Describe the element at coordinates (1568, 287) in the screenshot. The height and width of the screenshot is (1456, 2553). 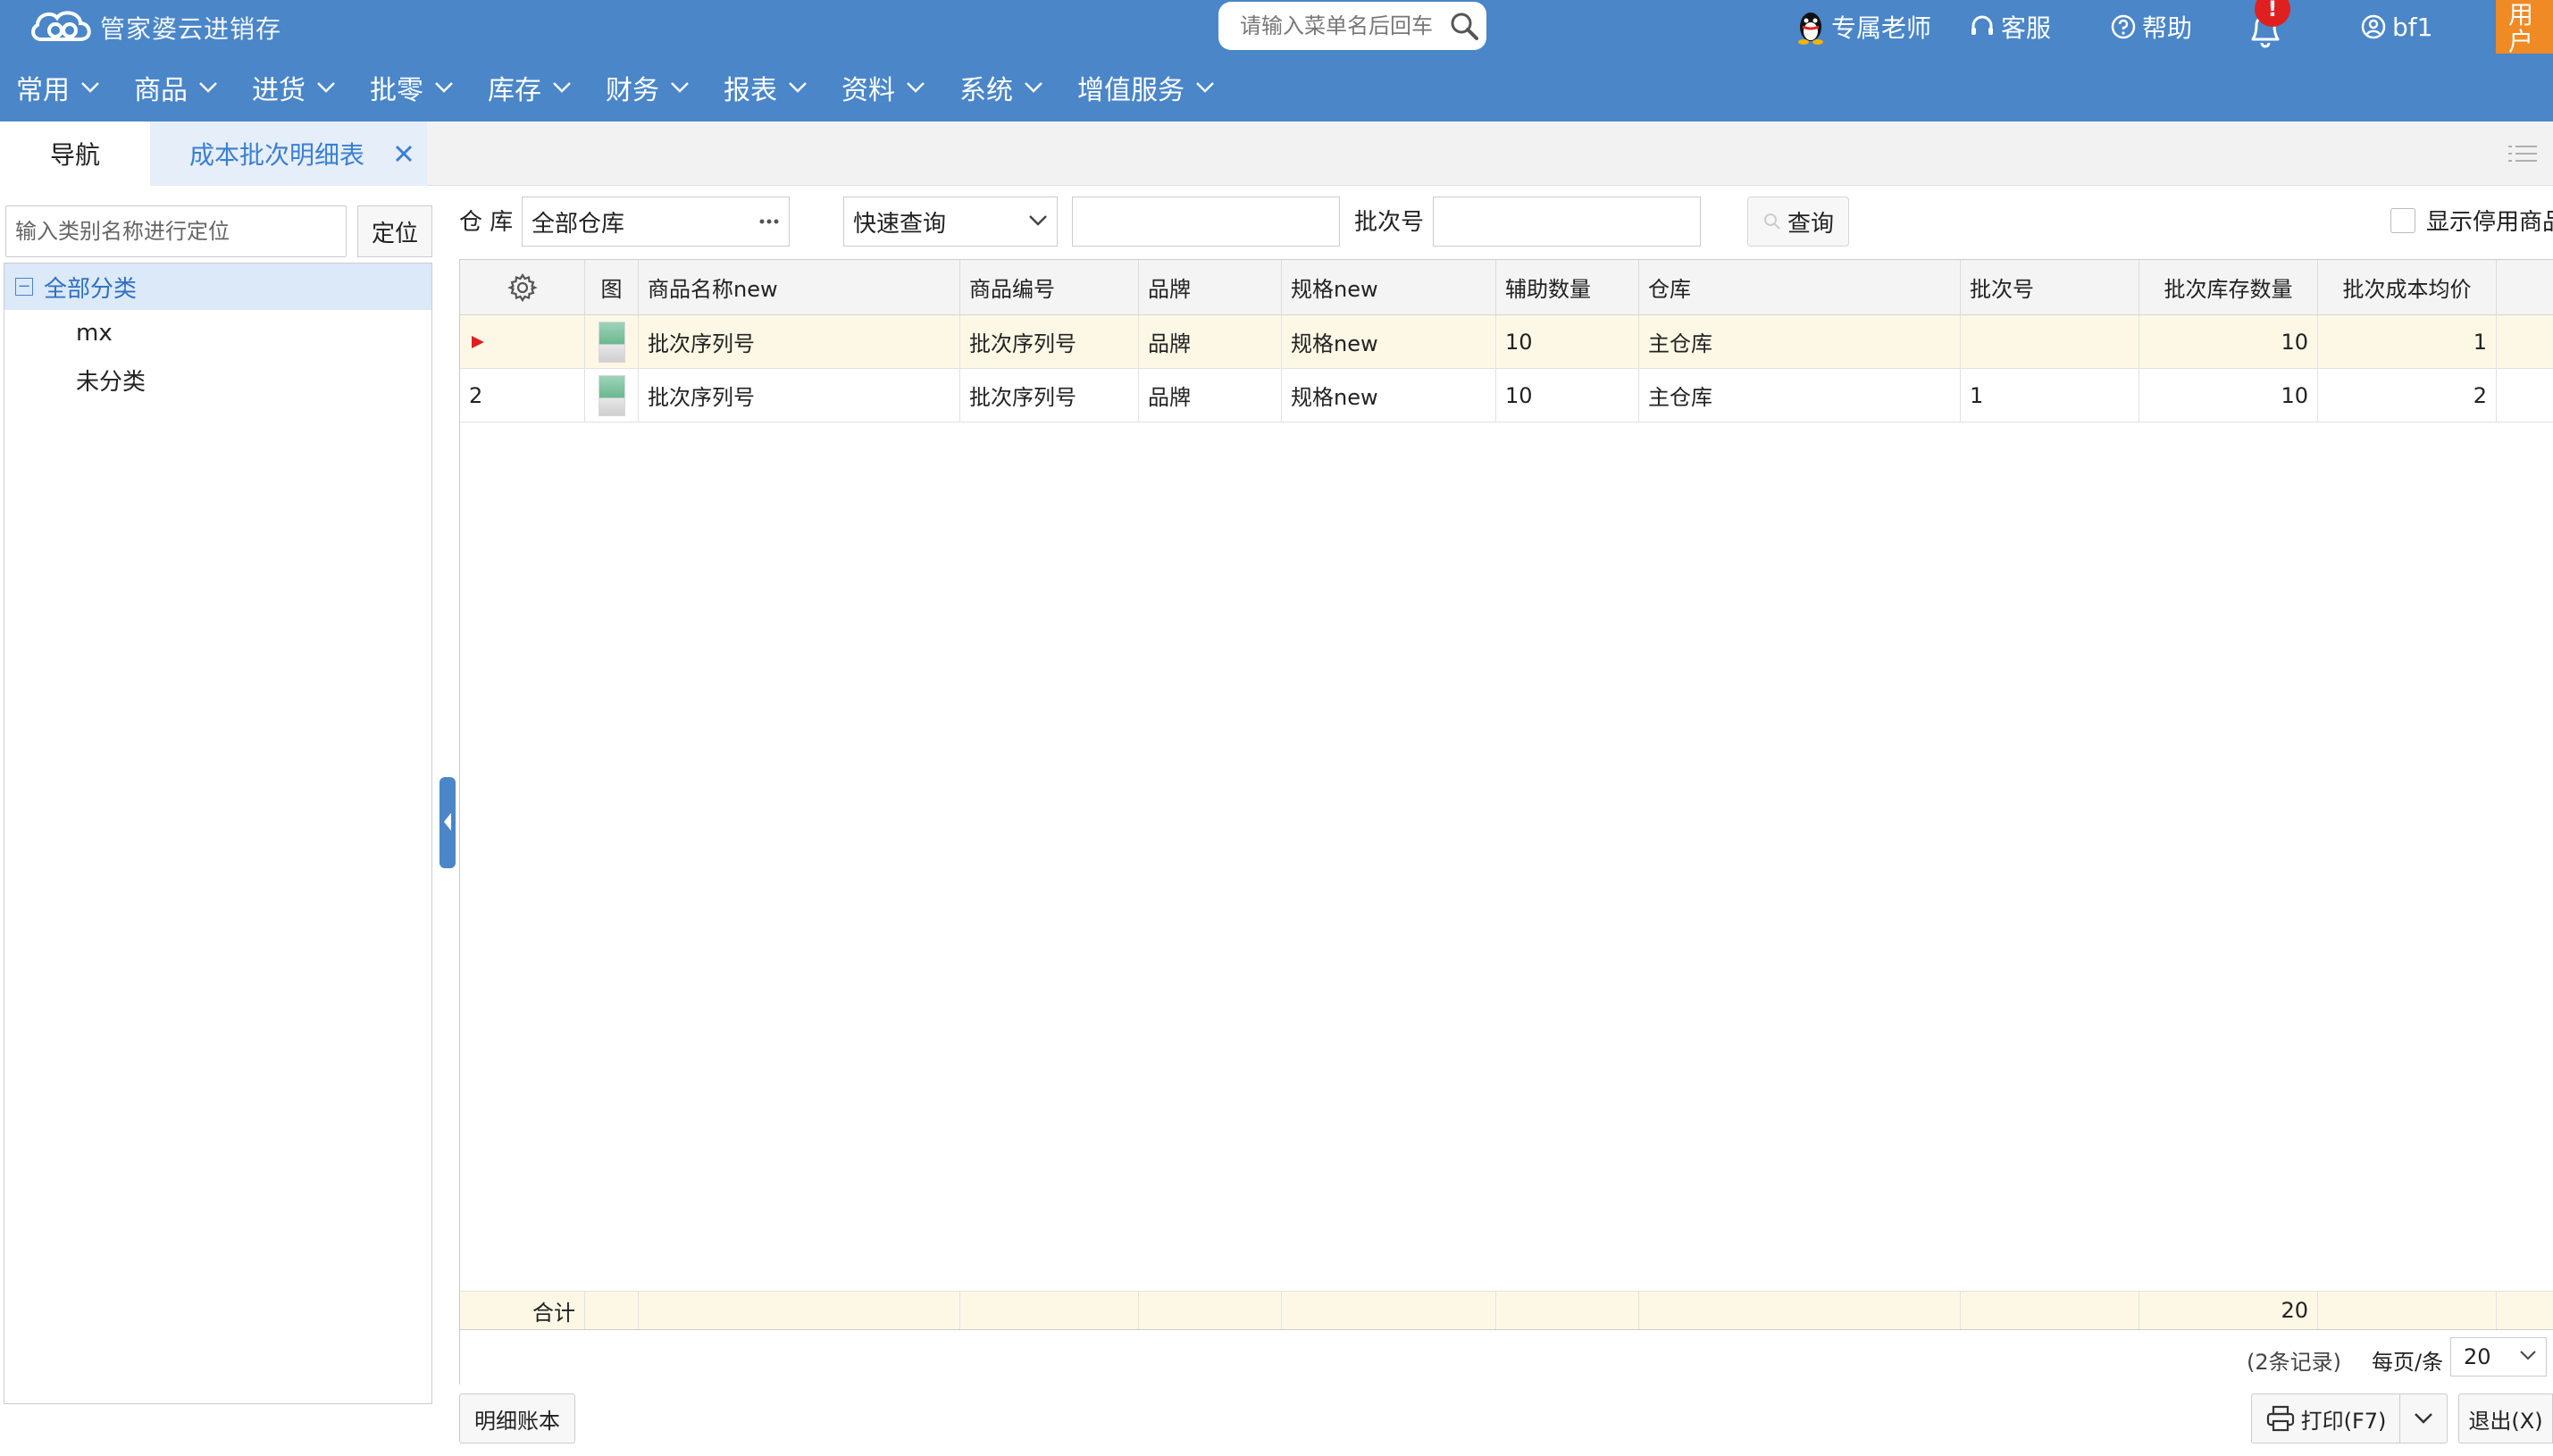
I see `header-aux-qty: 辅助数量` at that location.